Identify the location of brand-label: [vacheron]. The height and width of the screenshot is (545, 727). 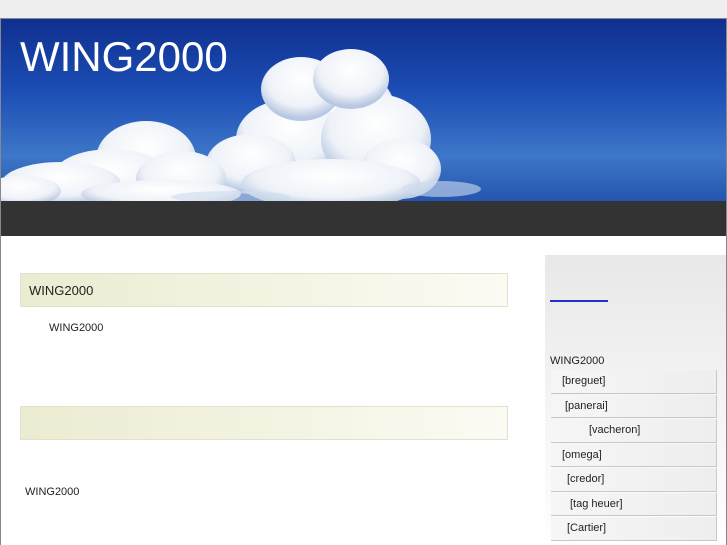
(595, 430).